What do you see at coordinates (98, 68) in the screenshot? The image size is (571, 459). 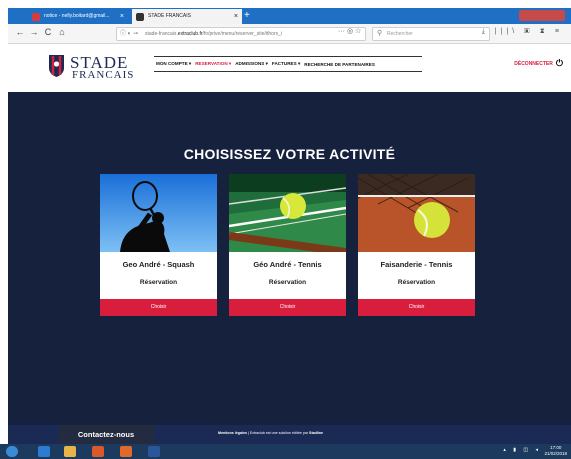 I see `stade-francais-logo: STADE FRANCAIS` at bounding box center [98, 68].